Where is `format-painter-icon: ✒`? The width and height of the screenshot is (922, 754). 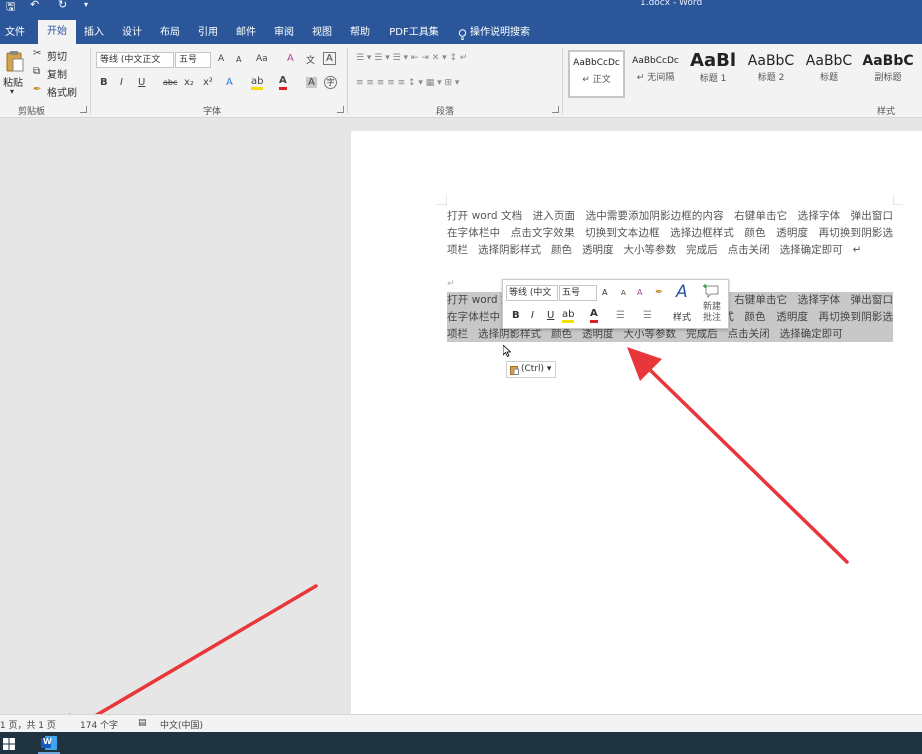 format-painter-icon: ✒ is located at coordinates (37, 89).